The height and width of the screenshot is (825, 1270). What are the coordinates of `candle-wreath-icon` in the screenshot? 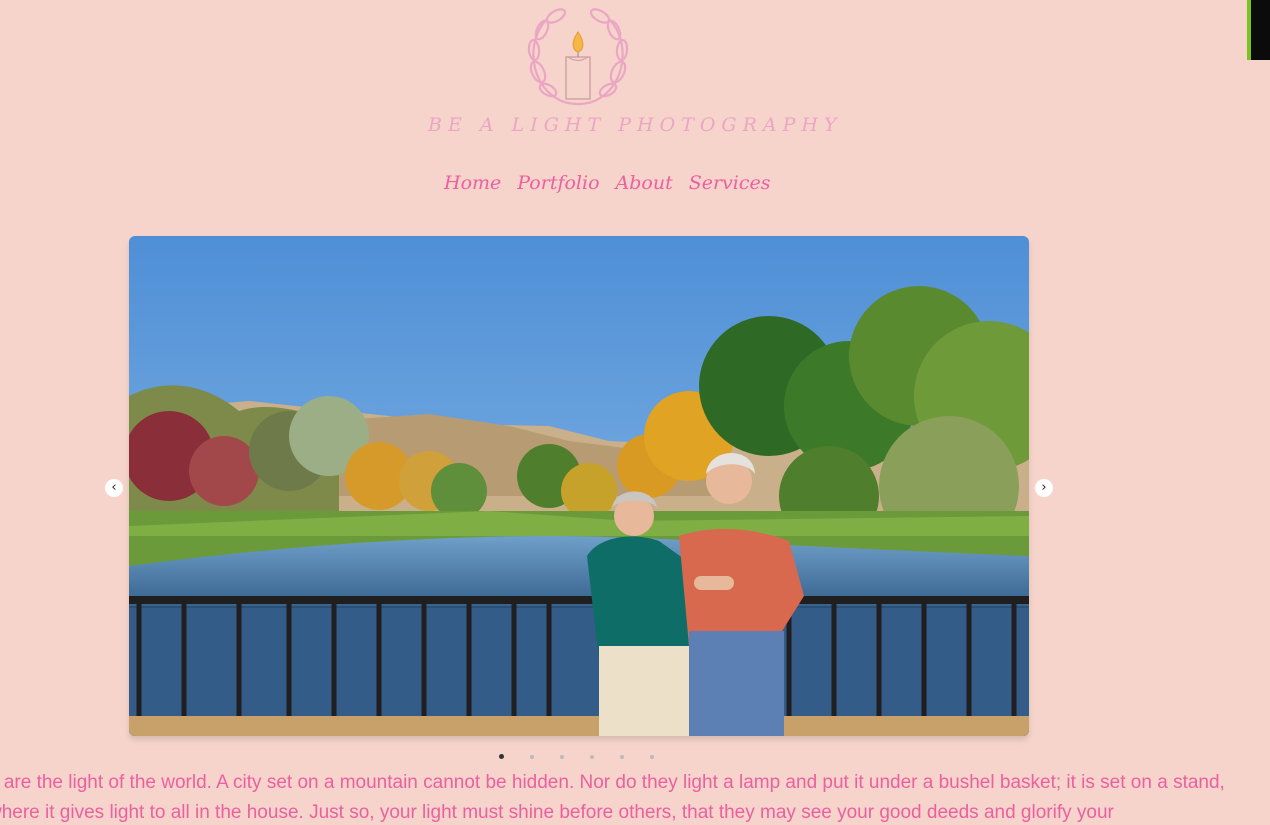 It's located at (578, 57).